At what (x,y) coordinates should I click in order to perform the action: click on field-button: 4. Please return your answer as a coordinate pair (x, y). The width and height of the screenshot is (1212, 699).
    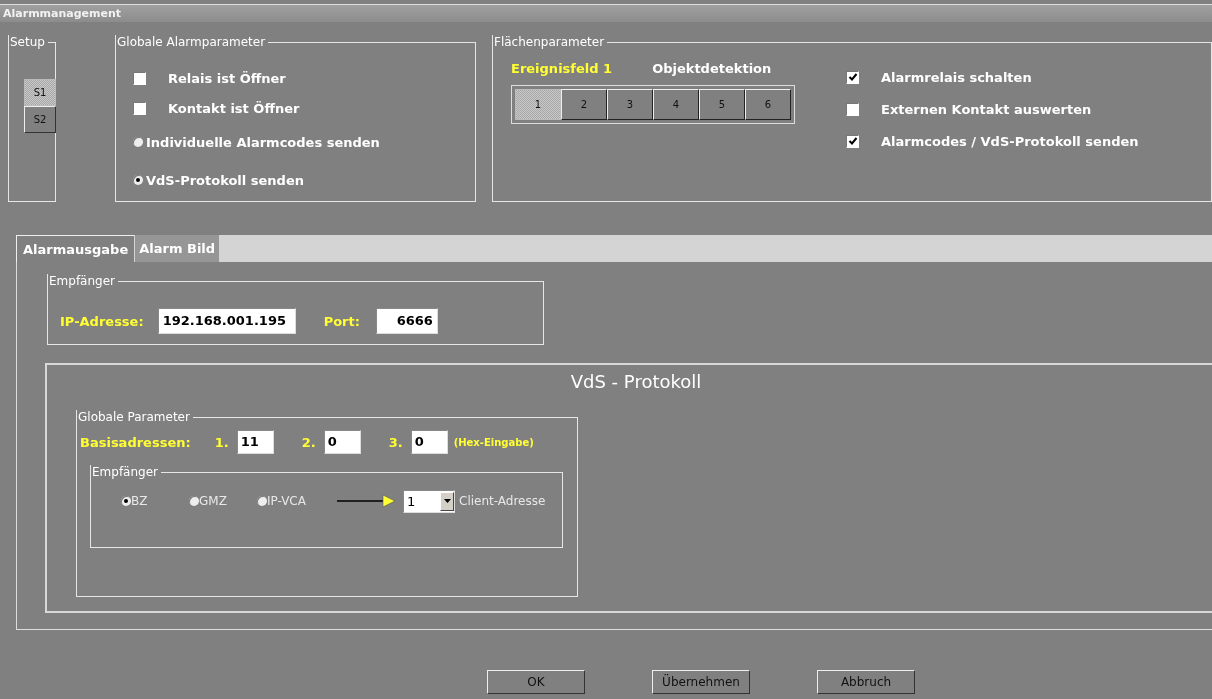
    Looking at the image, I should click on (676, 104).